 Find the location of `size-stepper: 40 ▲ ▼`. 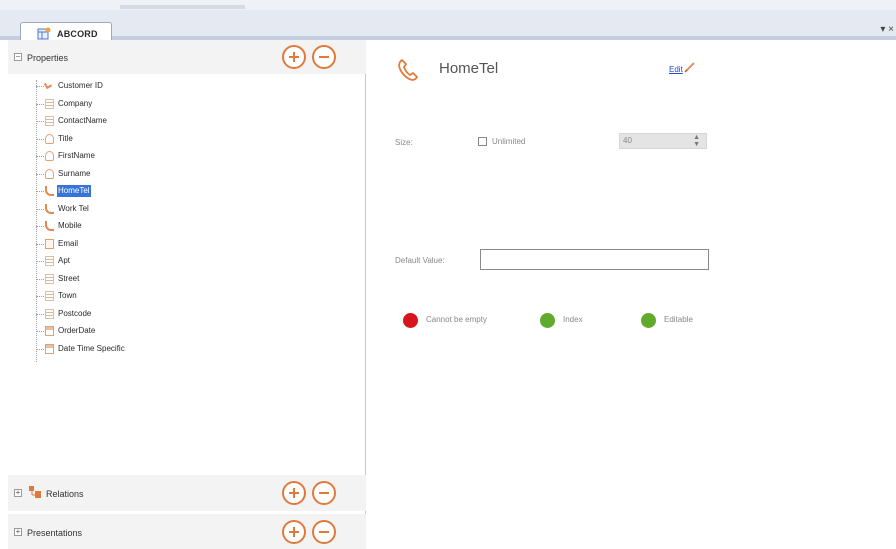

size-stepper: 40 ▲ ▼ is located at coordinates (663, 141).